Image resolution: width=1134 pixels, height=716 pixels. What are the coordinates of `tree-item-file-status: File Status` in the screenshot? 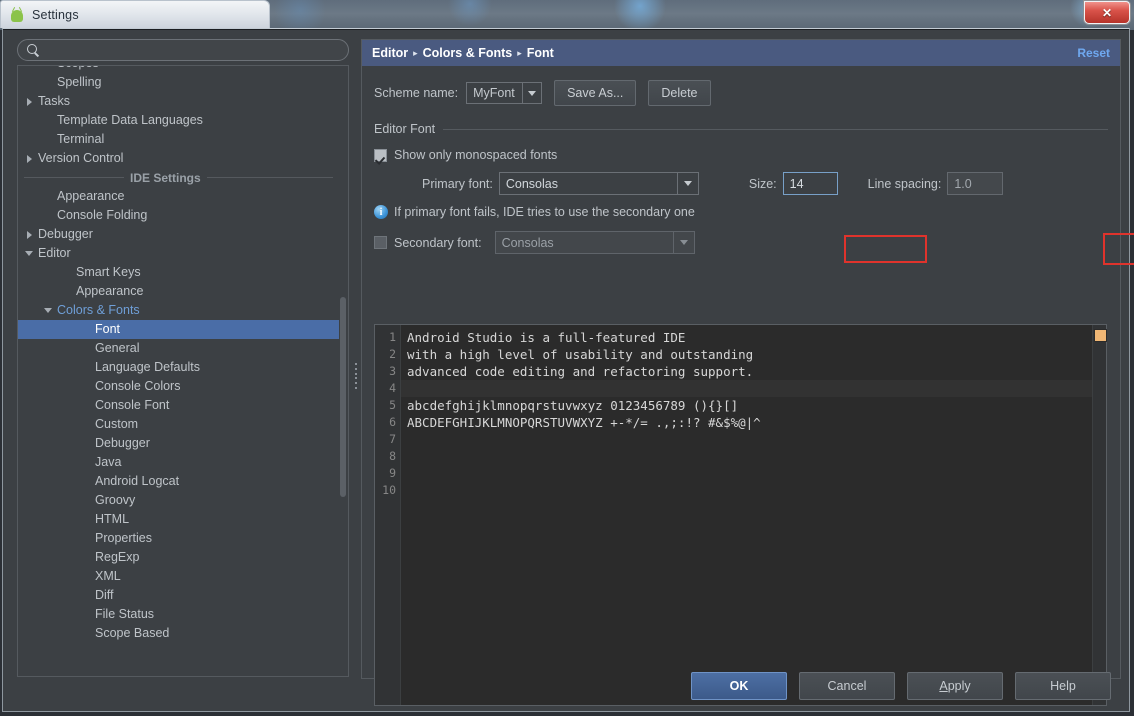 It's located at (178, 614).